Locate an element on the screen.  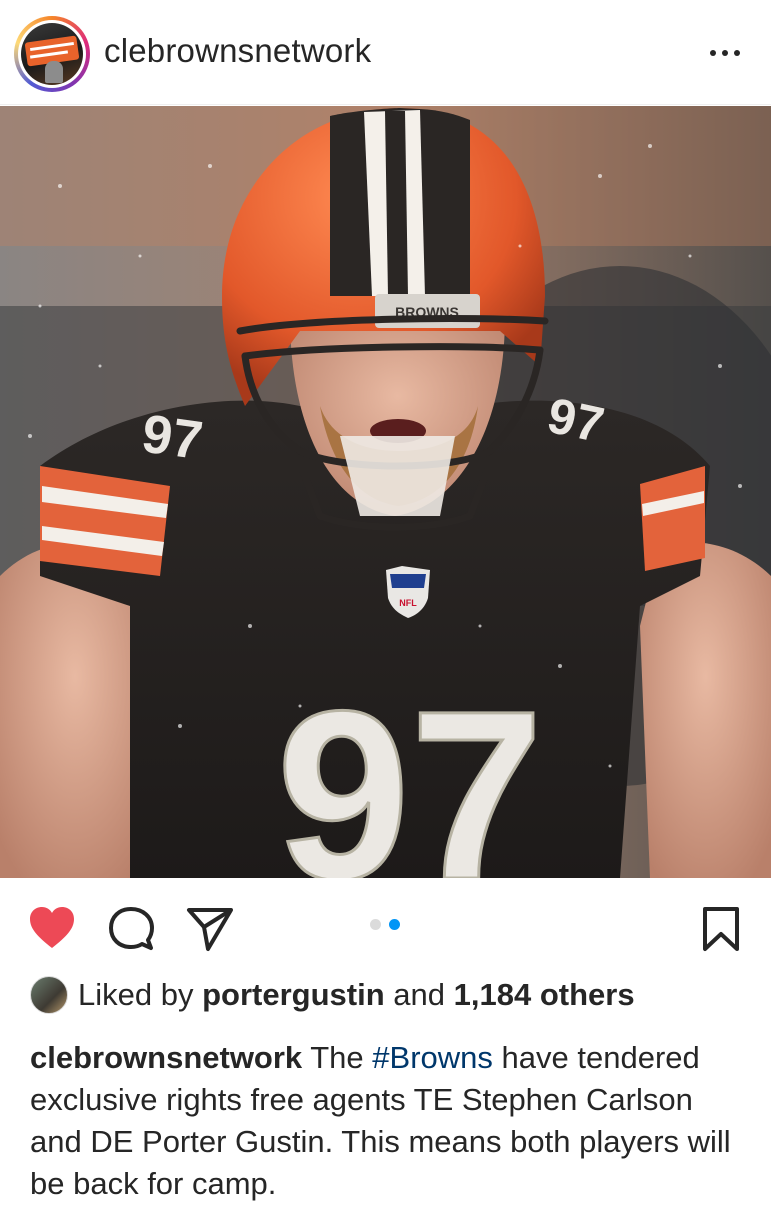
carousel-indicator is located at coordinates (390, 925).